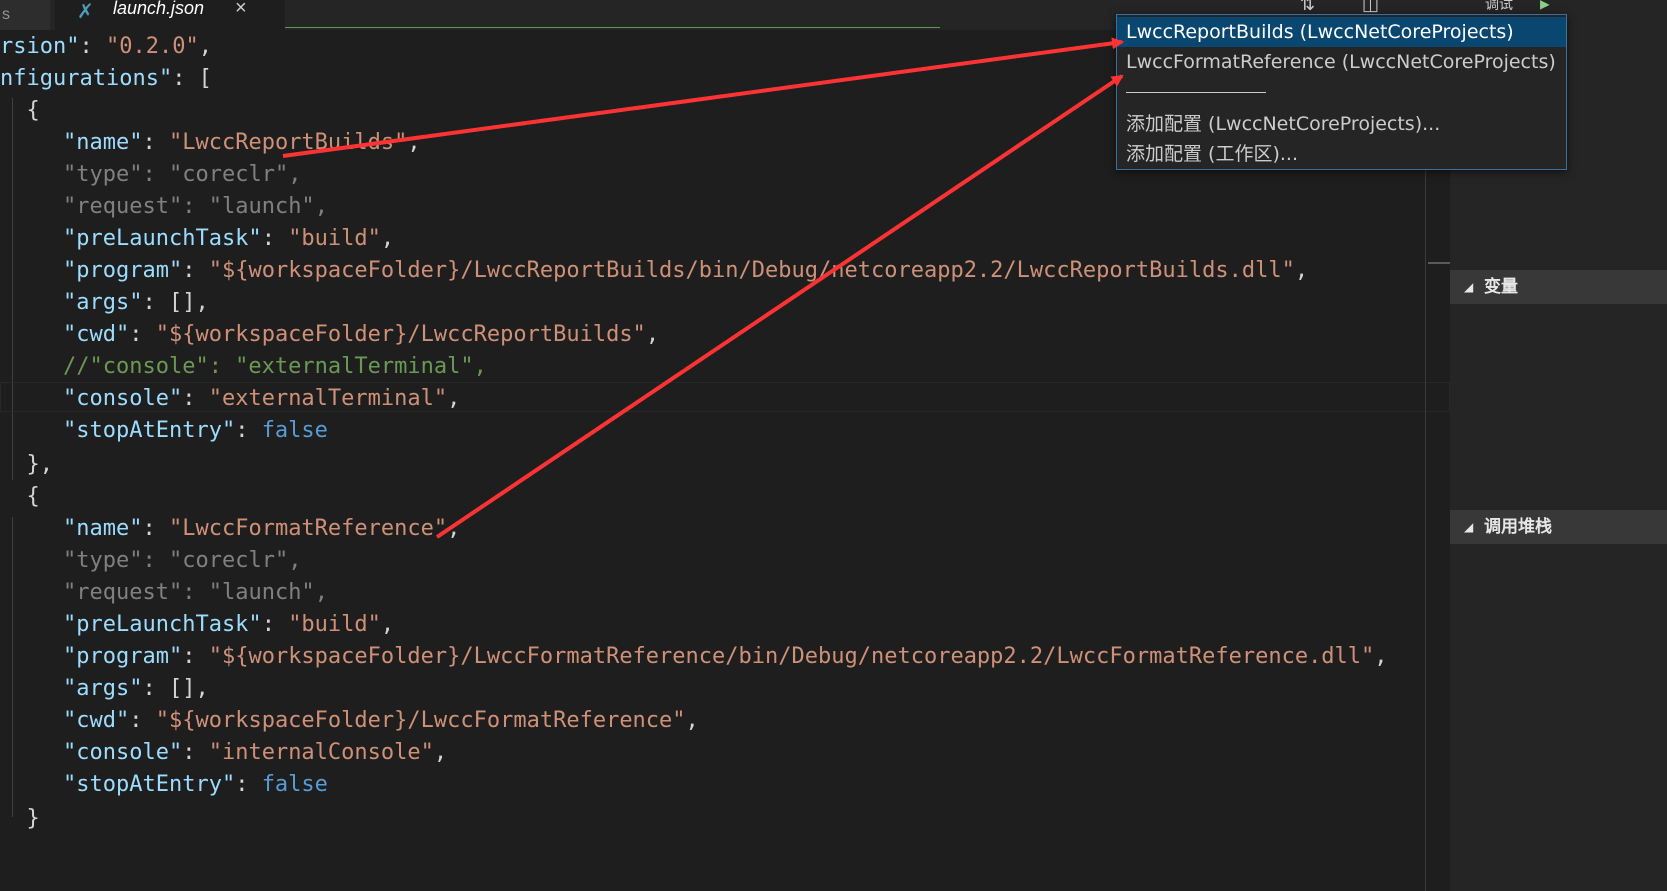 The width and height of the screenshot is (1667, 891). I want to click on scrollbar-marker, so click(1439, 263).